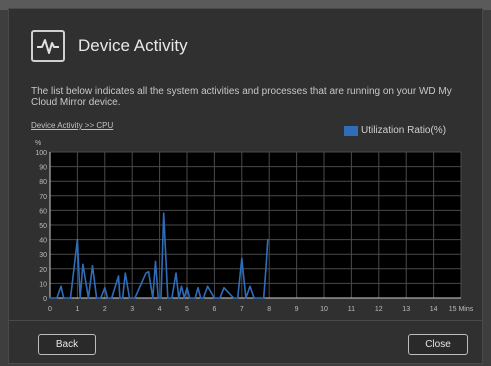 This screenshot has width=491, height=366. I want to click on y-tick-label: 80, so click(43, 182).